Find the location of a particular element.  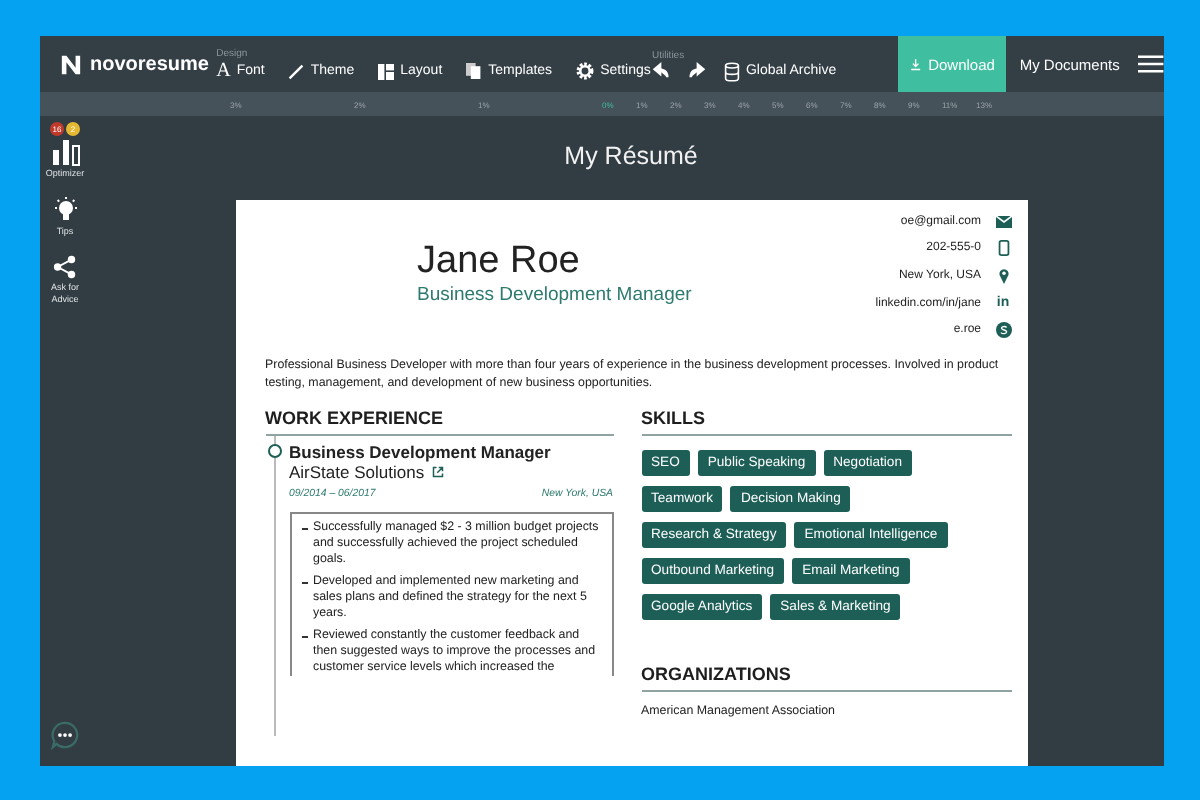

pages-icon is located at coordinates (474, 71).